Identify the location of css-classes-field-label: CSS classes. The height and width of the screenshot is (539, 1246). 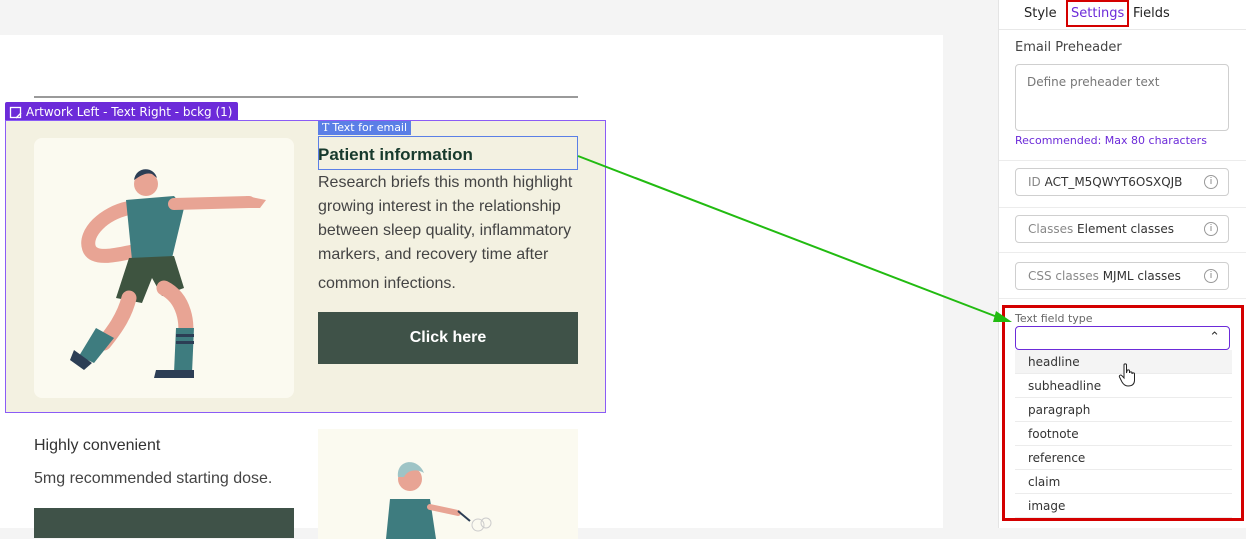
(1063, 276).